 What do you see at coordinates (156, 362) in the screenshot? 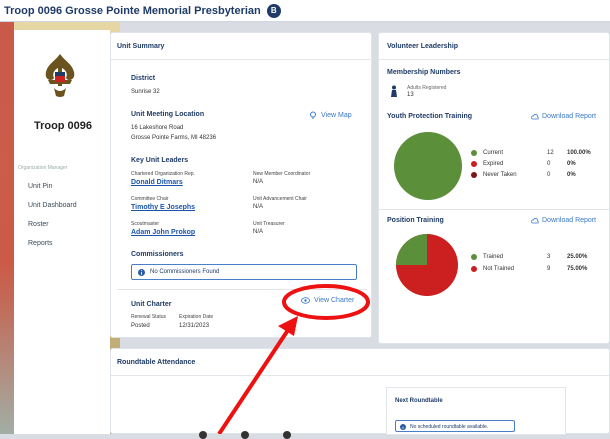
I see `roundtable-title: Roundtable Attendance` at bounding box center [156, 362].